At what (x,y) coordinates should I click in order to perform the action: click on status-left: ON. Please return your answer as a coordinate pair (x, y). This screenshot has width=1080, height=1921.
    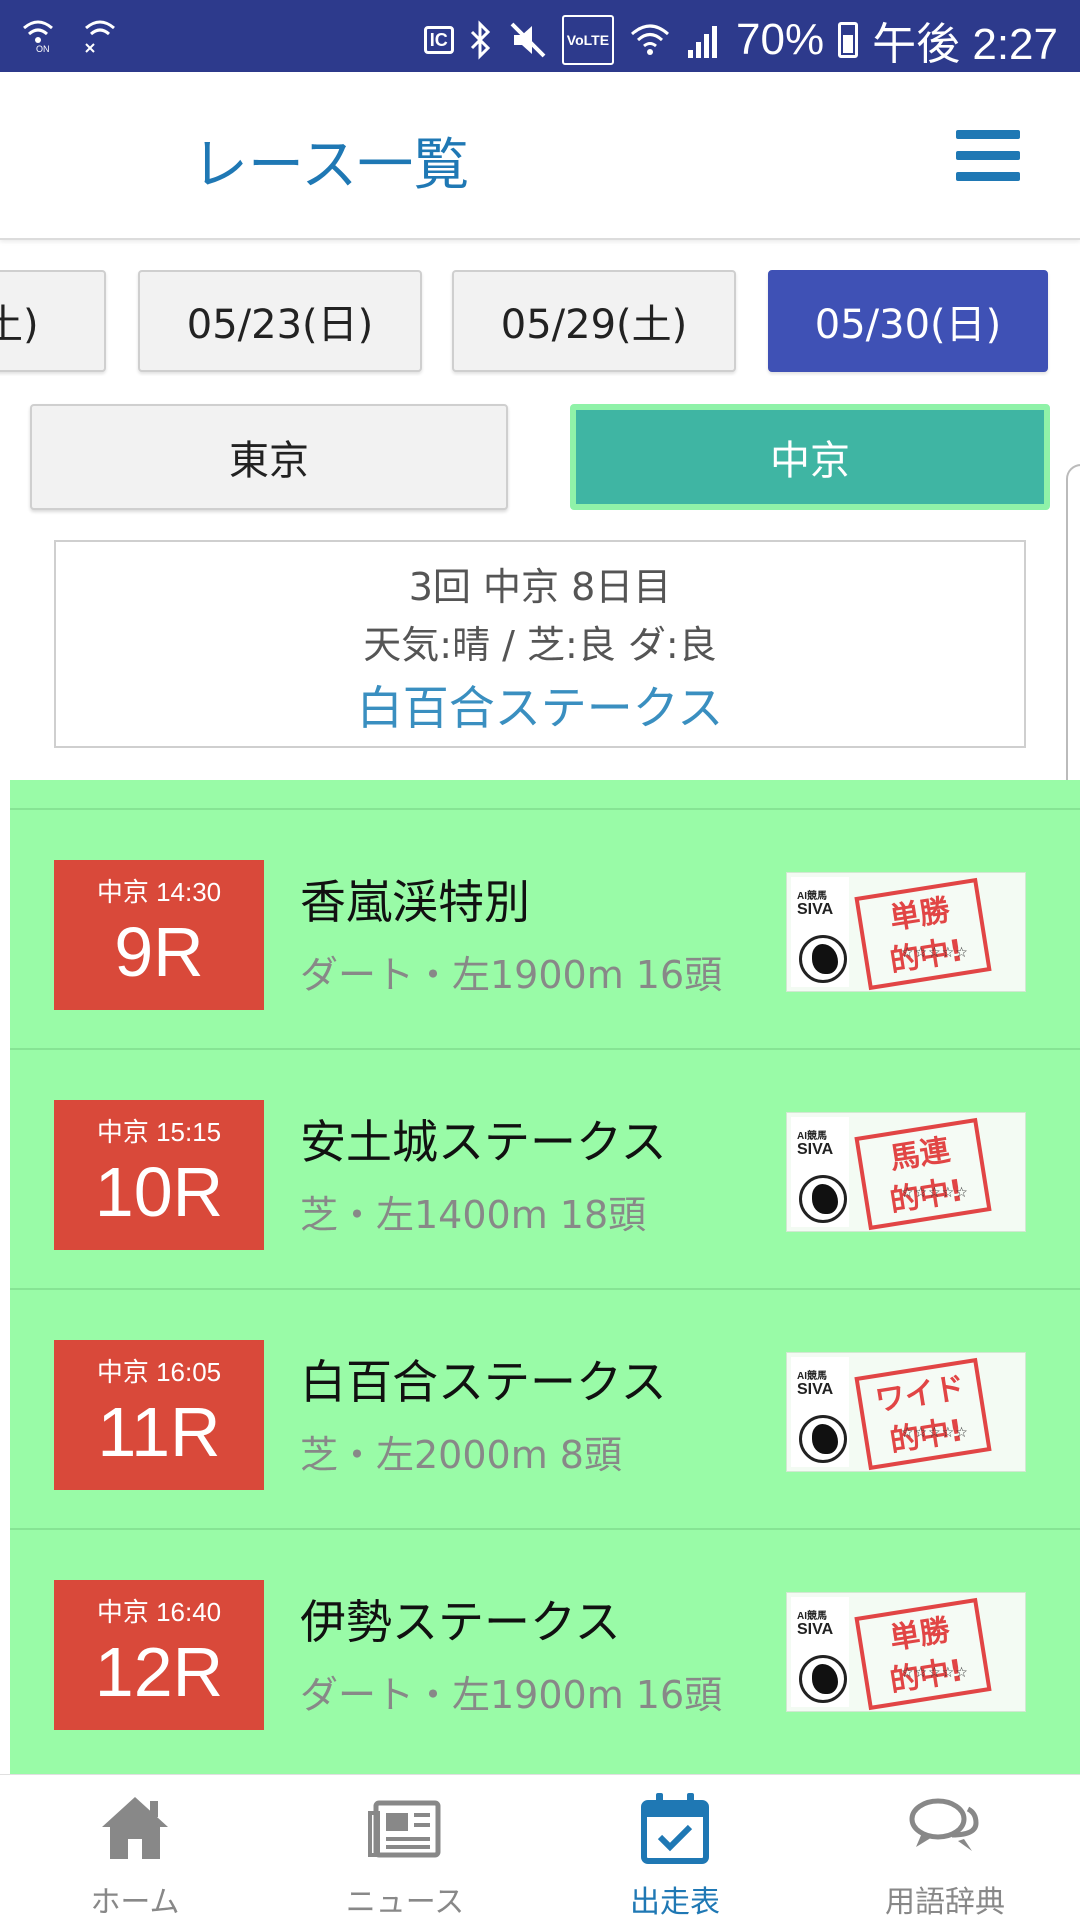
    Looking at the image, I should click on (69, 34).